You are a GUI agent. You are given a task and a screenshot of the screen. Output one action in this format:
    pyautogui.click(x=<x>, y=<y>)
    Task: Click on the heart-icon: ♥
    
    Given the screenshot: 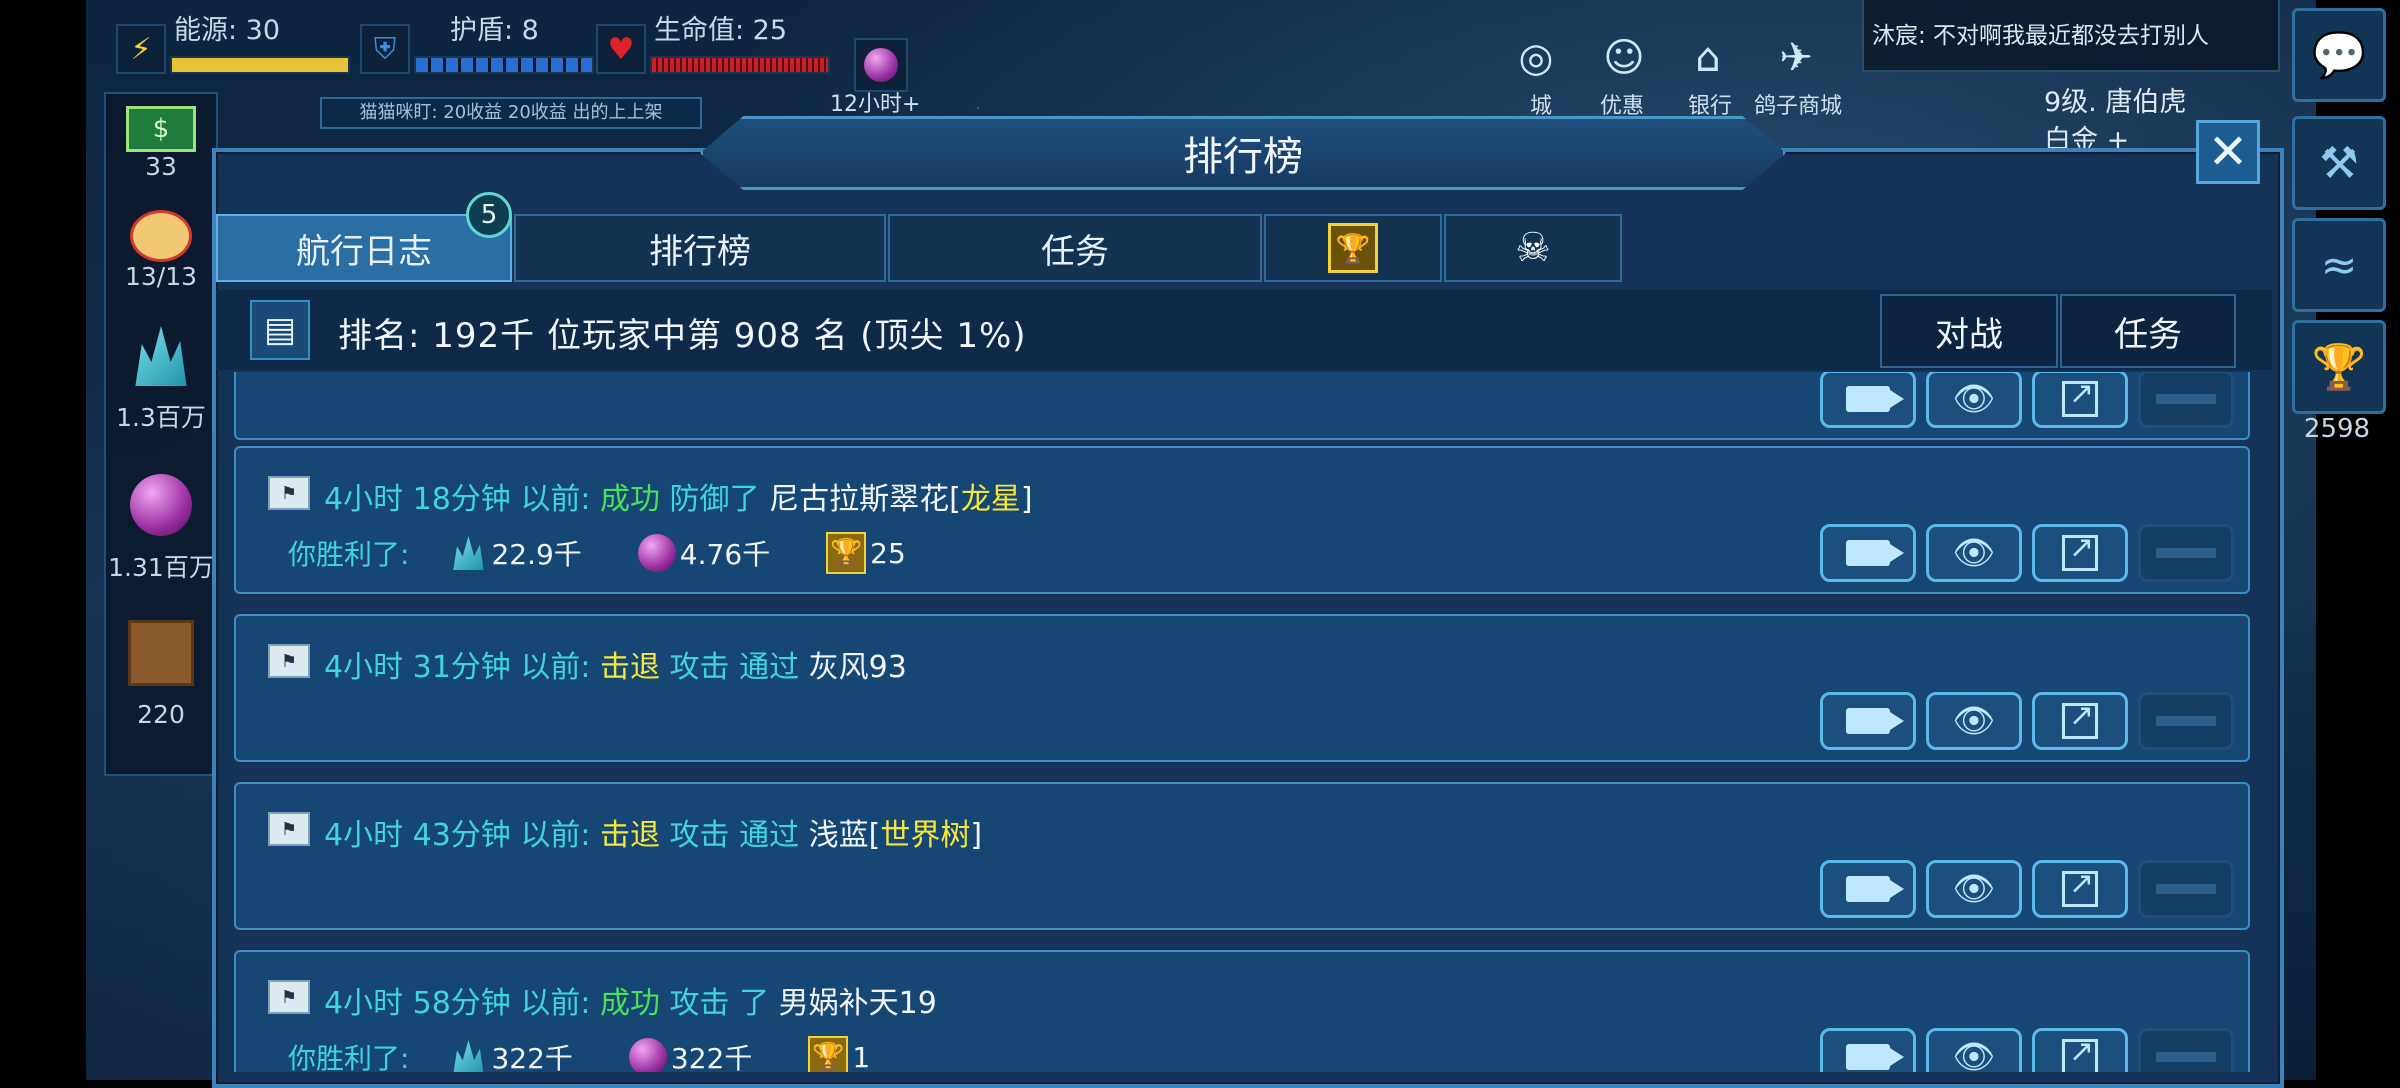 What is the action you would take?
    pyautogui.click(x=621, y=49)
    